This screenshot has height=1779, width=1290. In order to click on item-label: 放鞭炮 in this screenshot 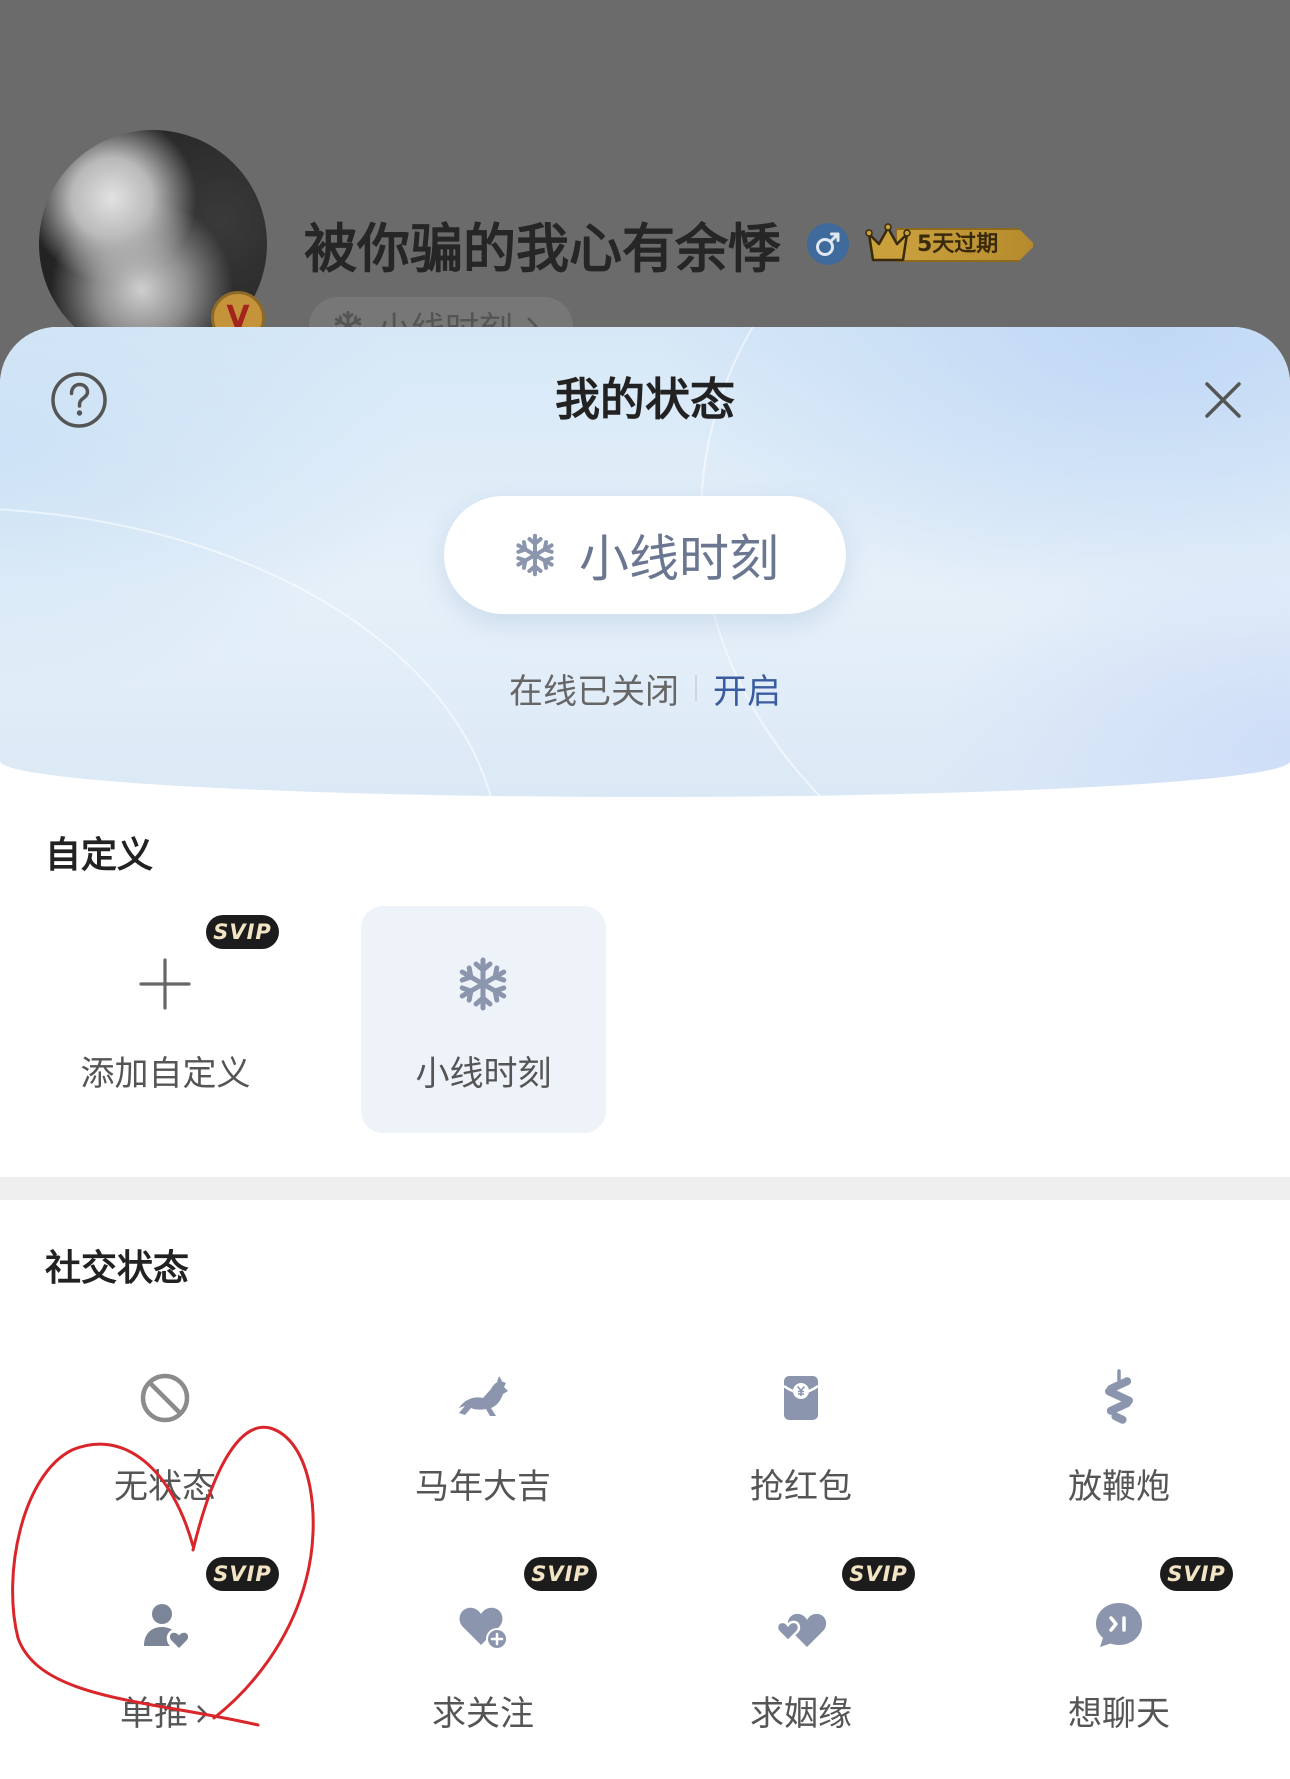, I will do `click(1119, 1487)`.